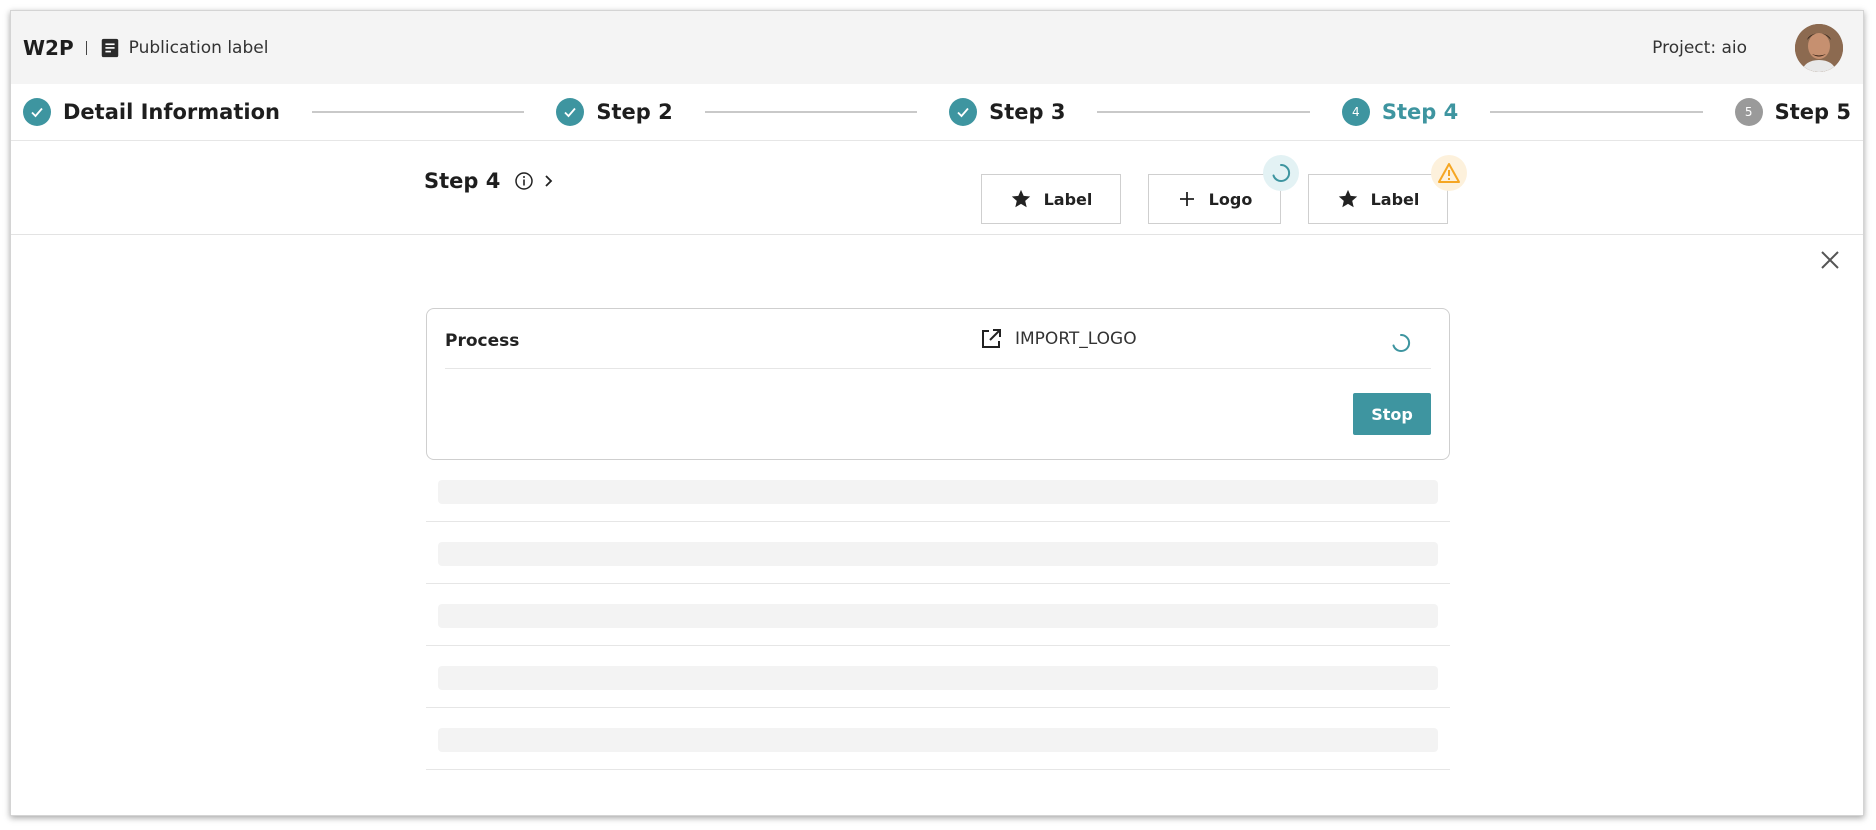  Describe the element at coordinates (1748, 112) in the screenshot. I see `step-number: 5` at that location.